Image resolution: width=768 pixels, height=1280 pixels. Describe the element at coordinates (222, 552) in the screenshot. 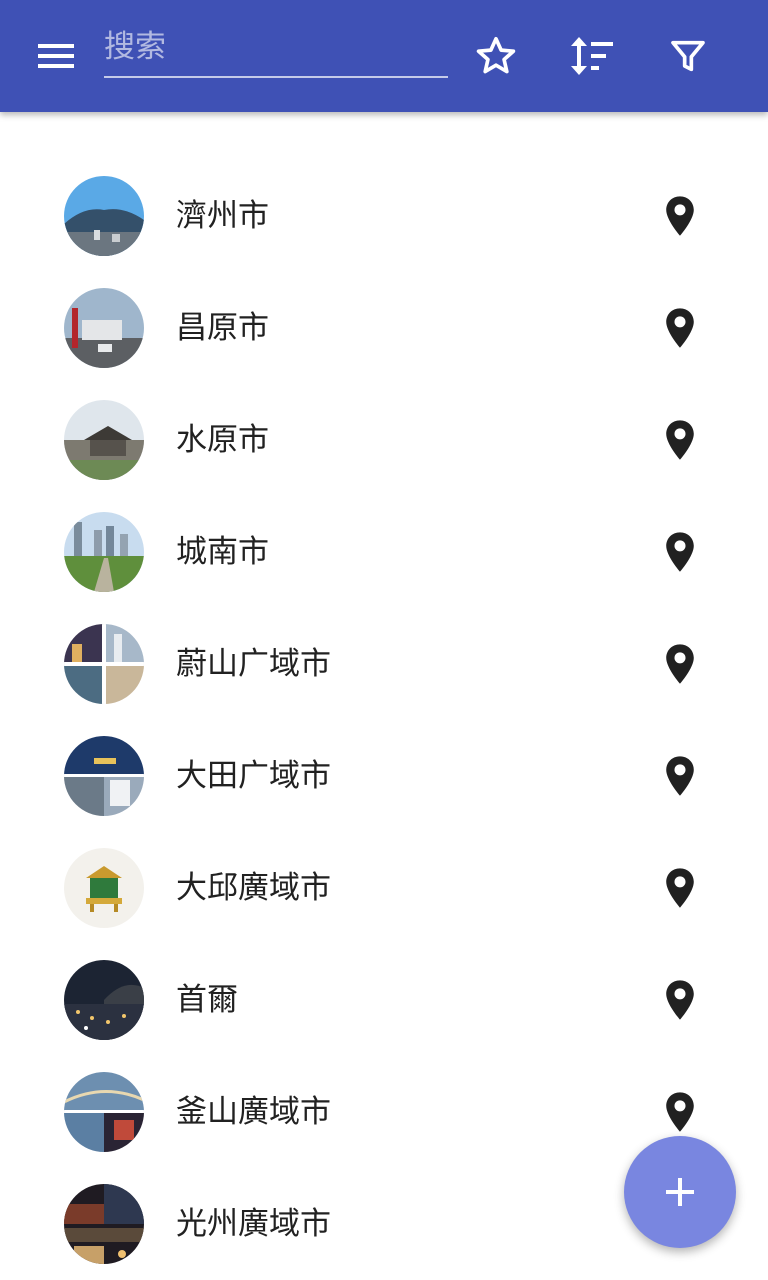

I see `city-name: 城南市` at that location.